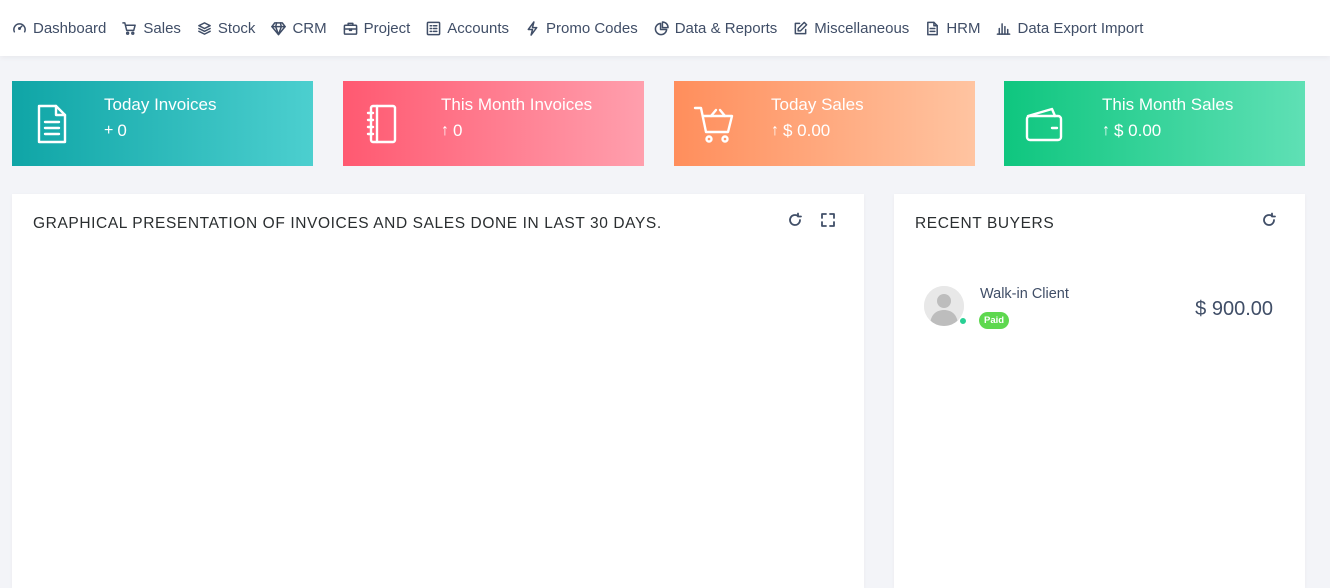 This screenshot has height=588, width=1330. I want to click on card-title: This Month Sales, so click(1168, 104).